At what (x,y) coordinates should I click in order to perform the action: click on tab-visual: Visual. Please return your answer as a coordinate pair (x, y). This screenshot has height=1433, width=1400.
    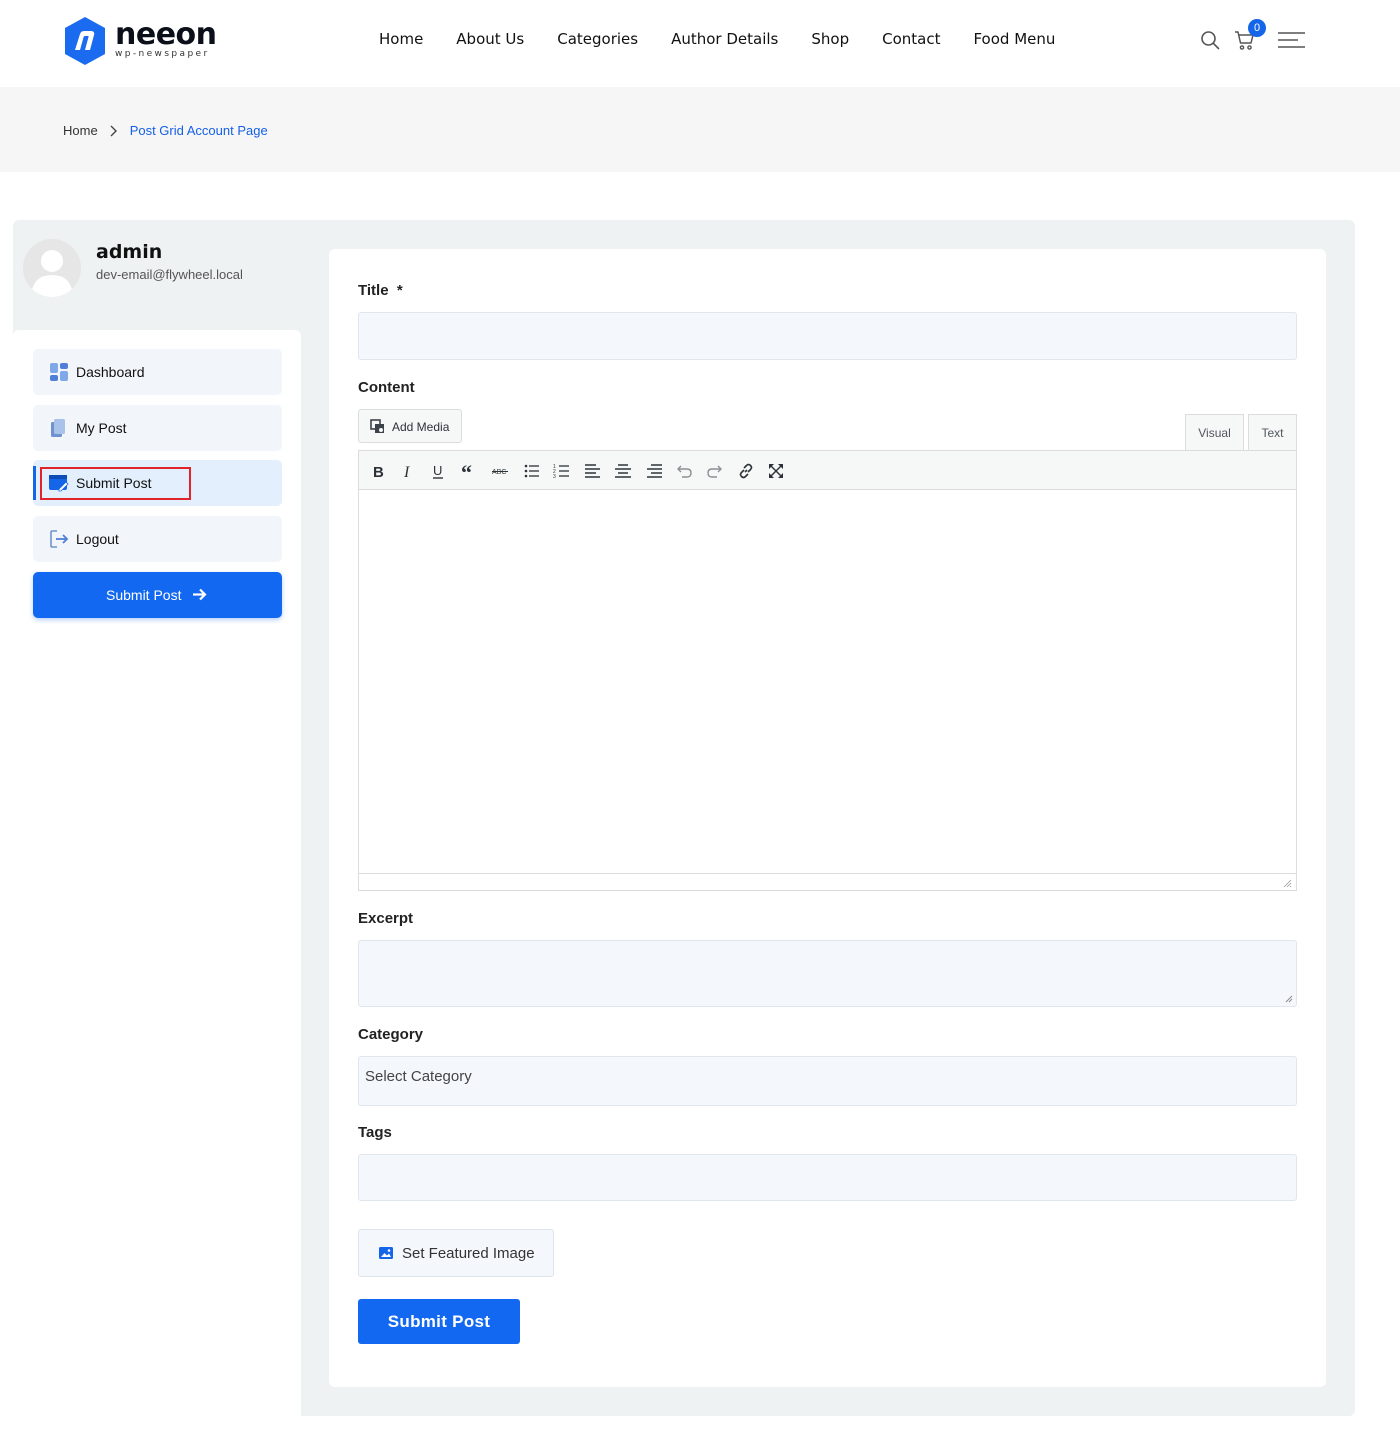
    Looking at the image, I should click on (1214, 432).